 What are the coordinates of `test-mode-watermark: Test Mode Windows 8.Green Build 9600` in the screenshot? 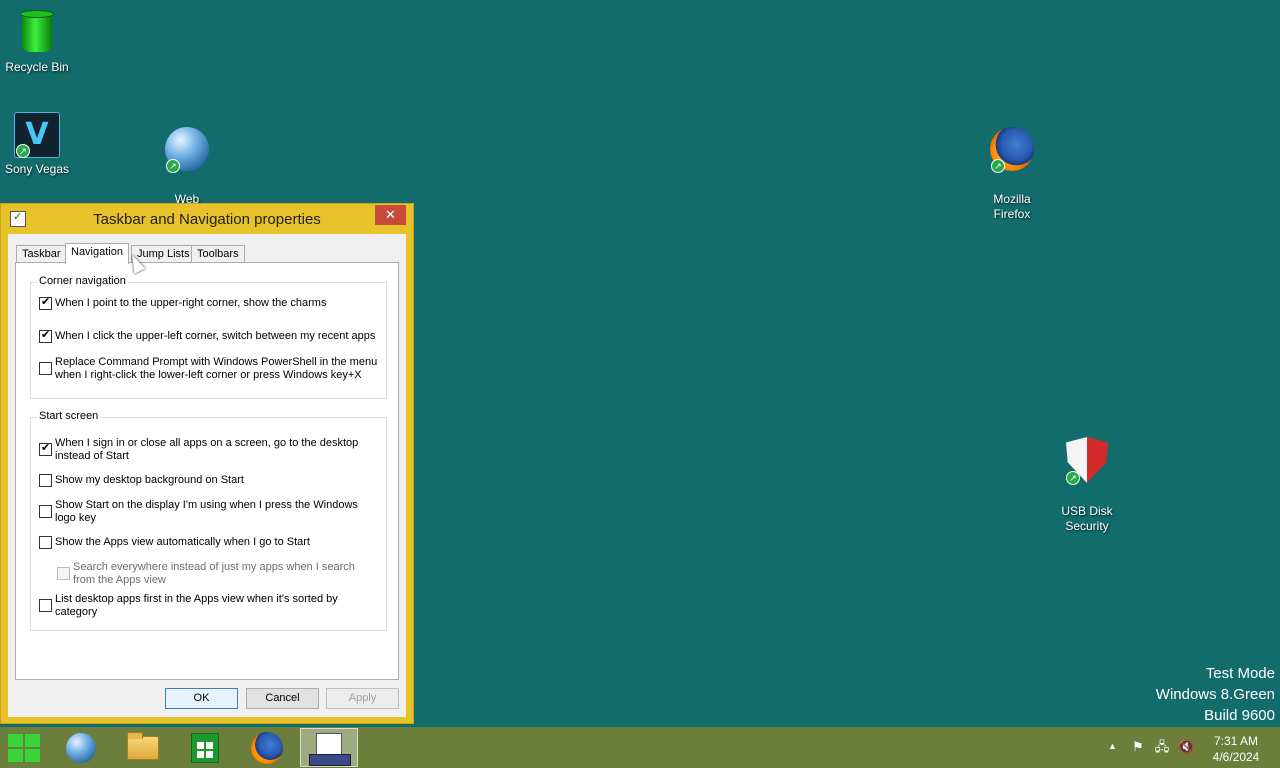 It's located at (1215, 694).